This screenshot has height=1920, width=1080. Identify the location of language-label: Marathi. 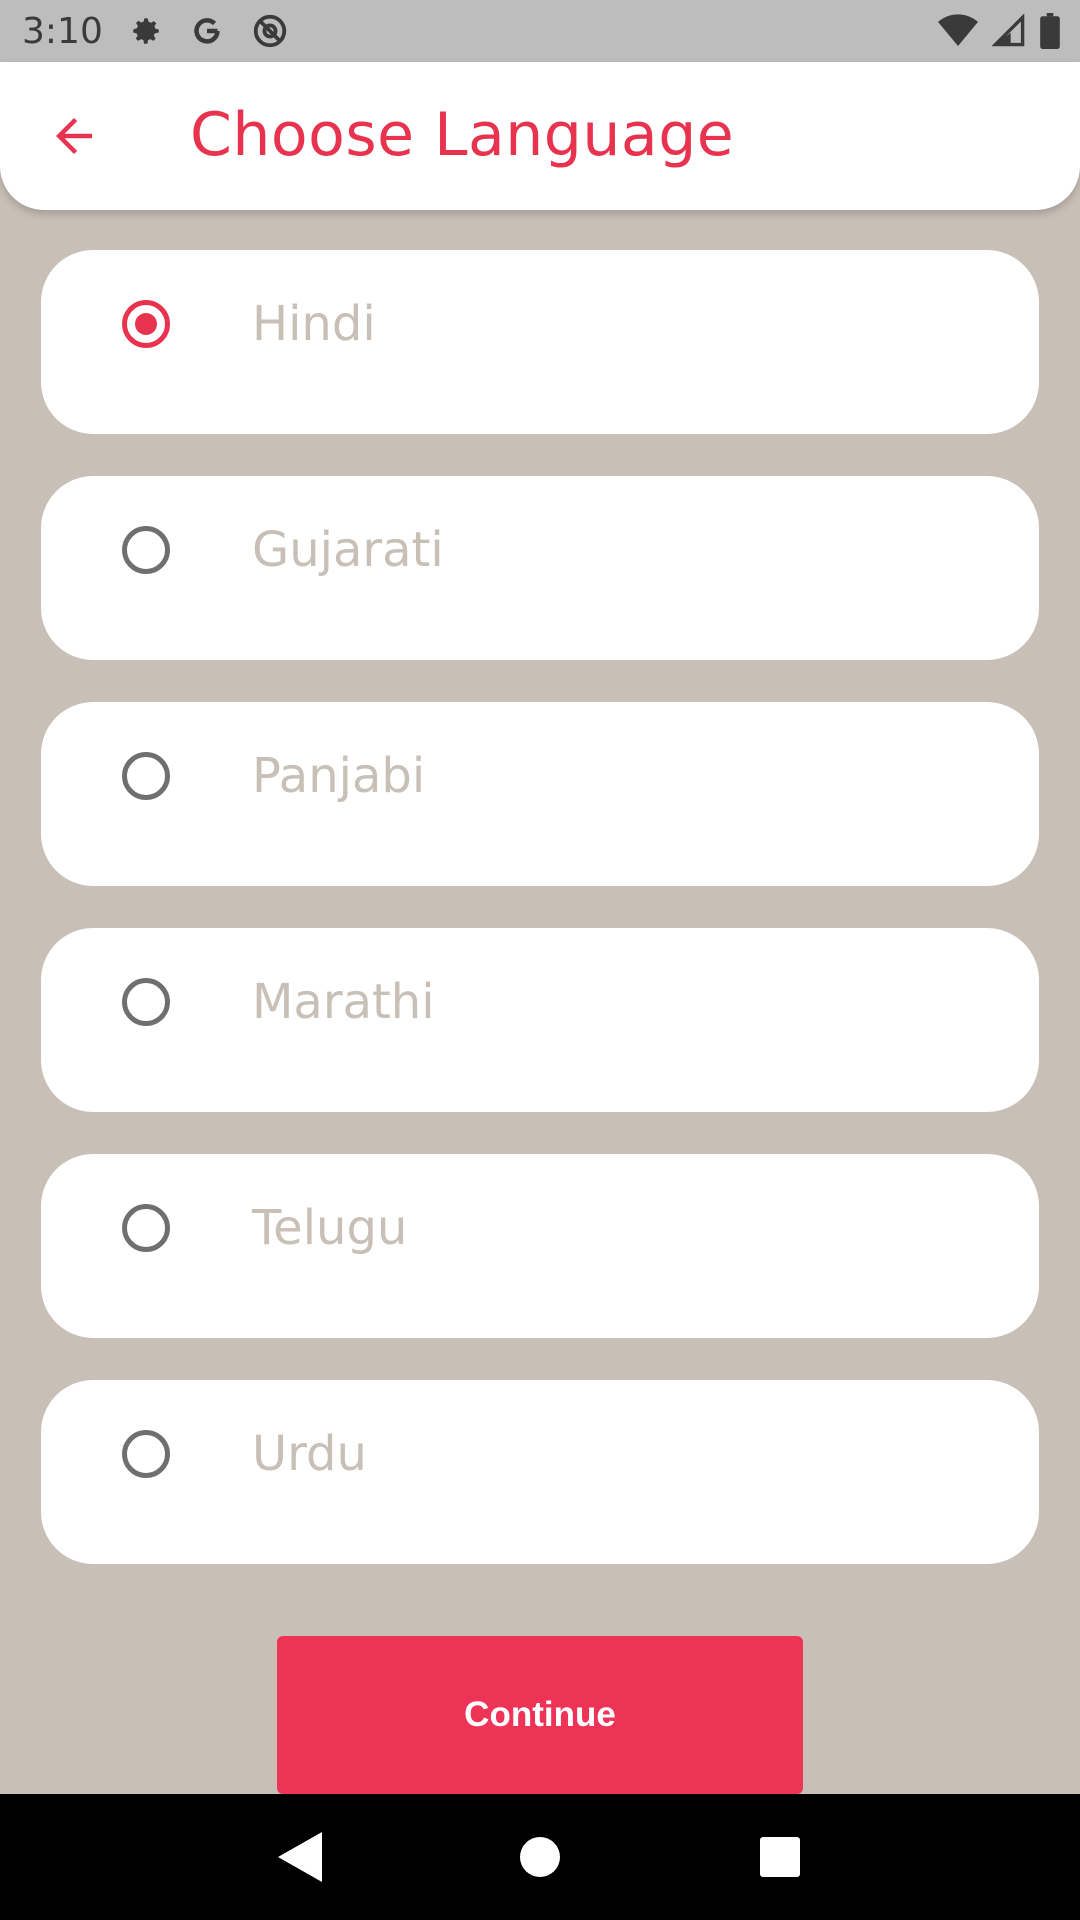
(343, 1002).